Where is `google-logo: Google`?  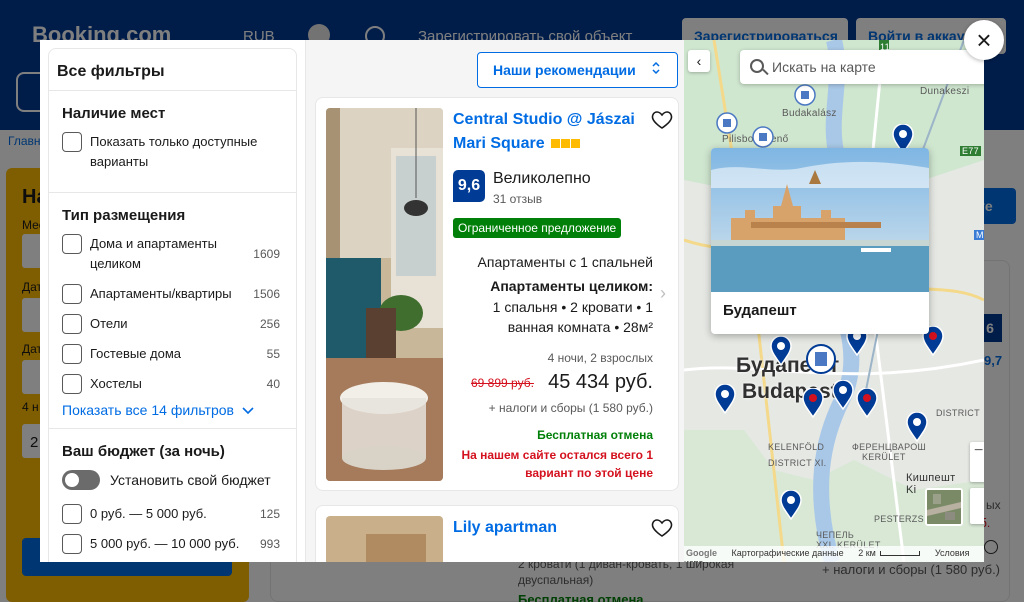 google-logo: Google is located at coordinates (701, 553).